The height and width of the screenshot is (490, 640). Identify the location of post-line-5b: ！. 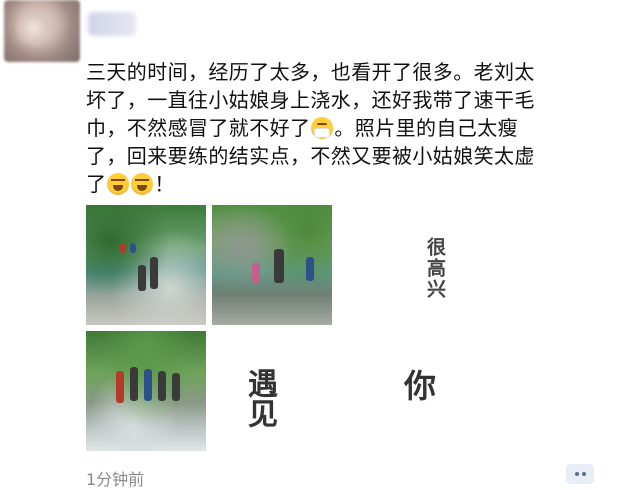
(164, 184).